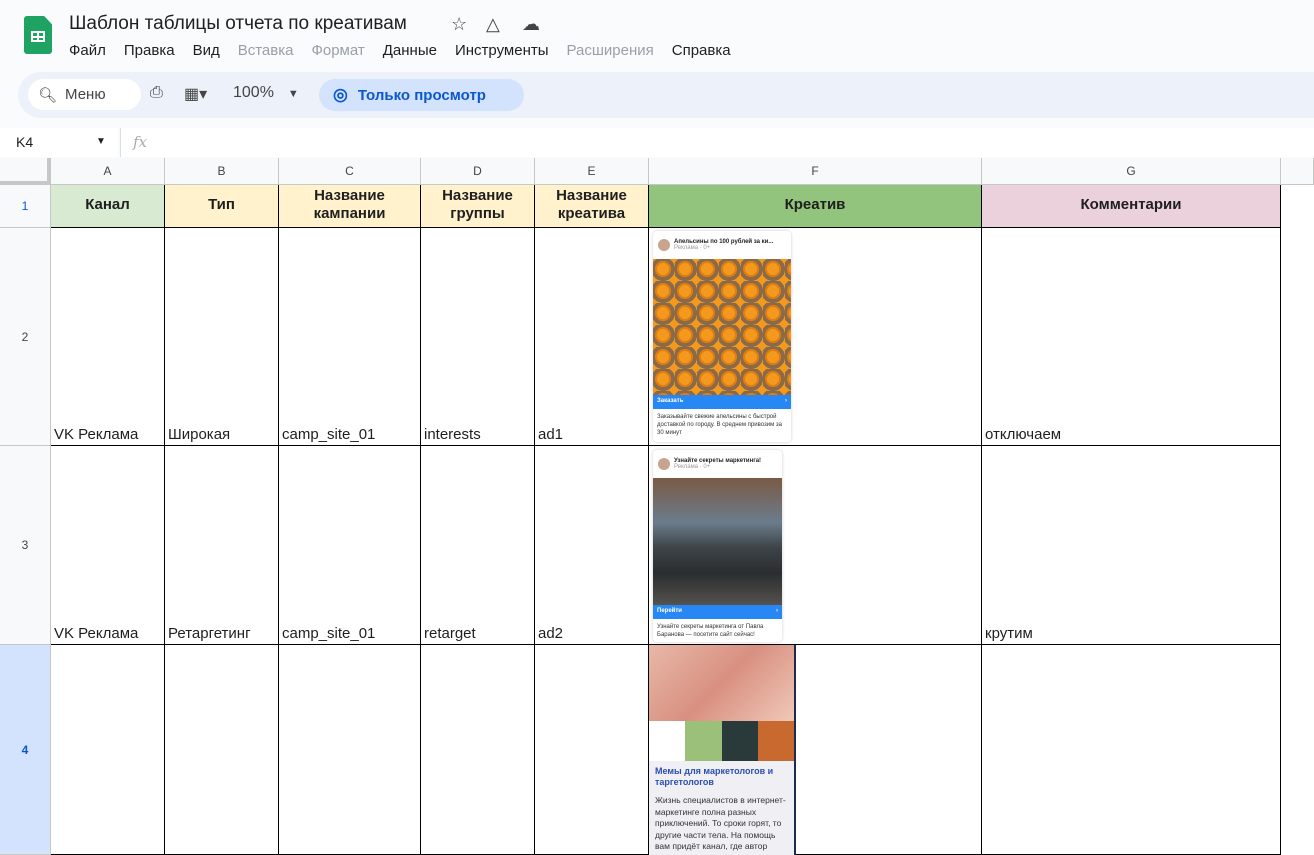  I want to click on row-header-4: 4, so click(25, 750).